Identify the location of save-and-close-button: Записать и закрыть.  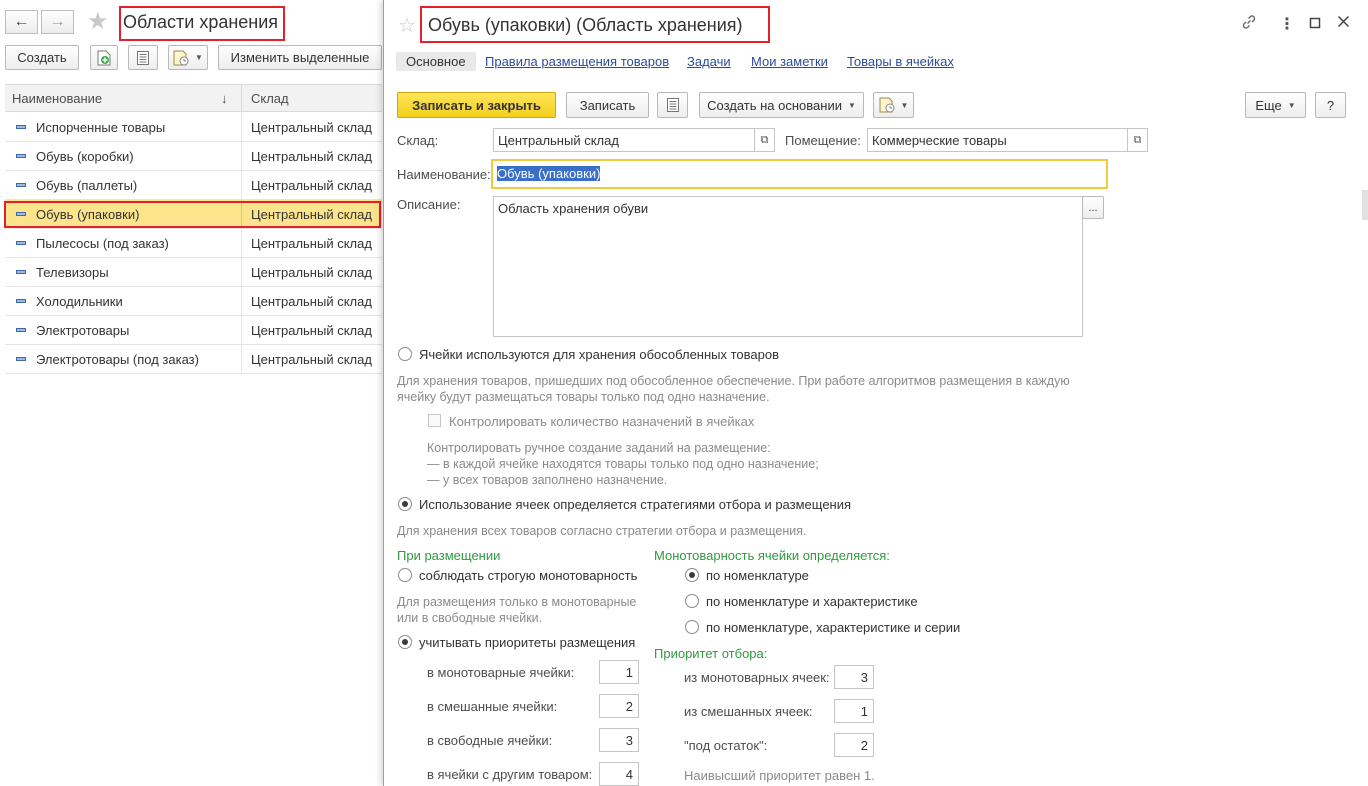
(476, 105).